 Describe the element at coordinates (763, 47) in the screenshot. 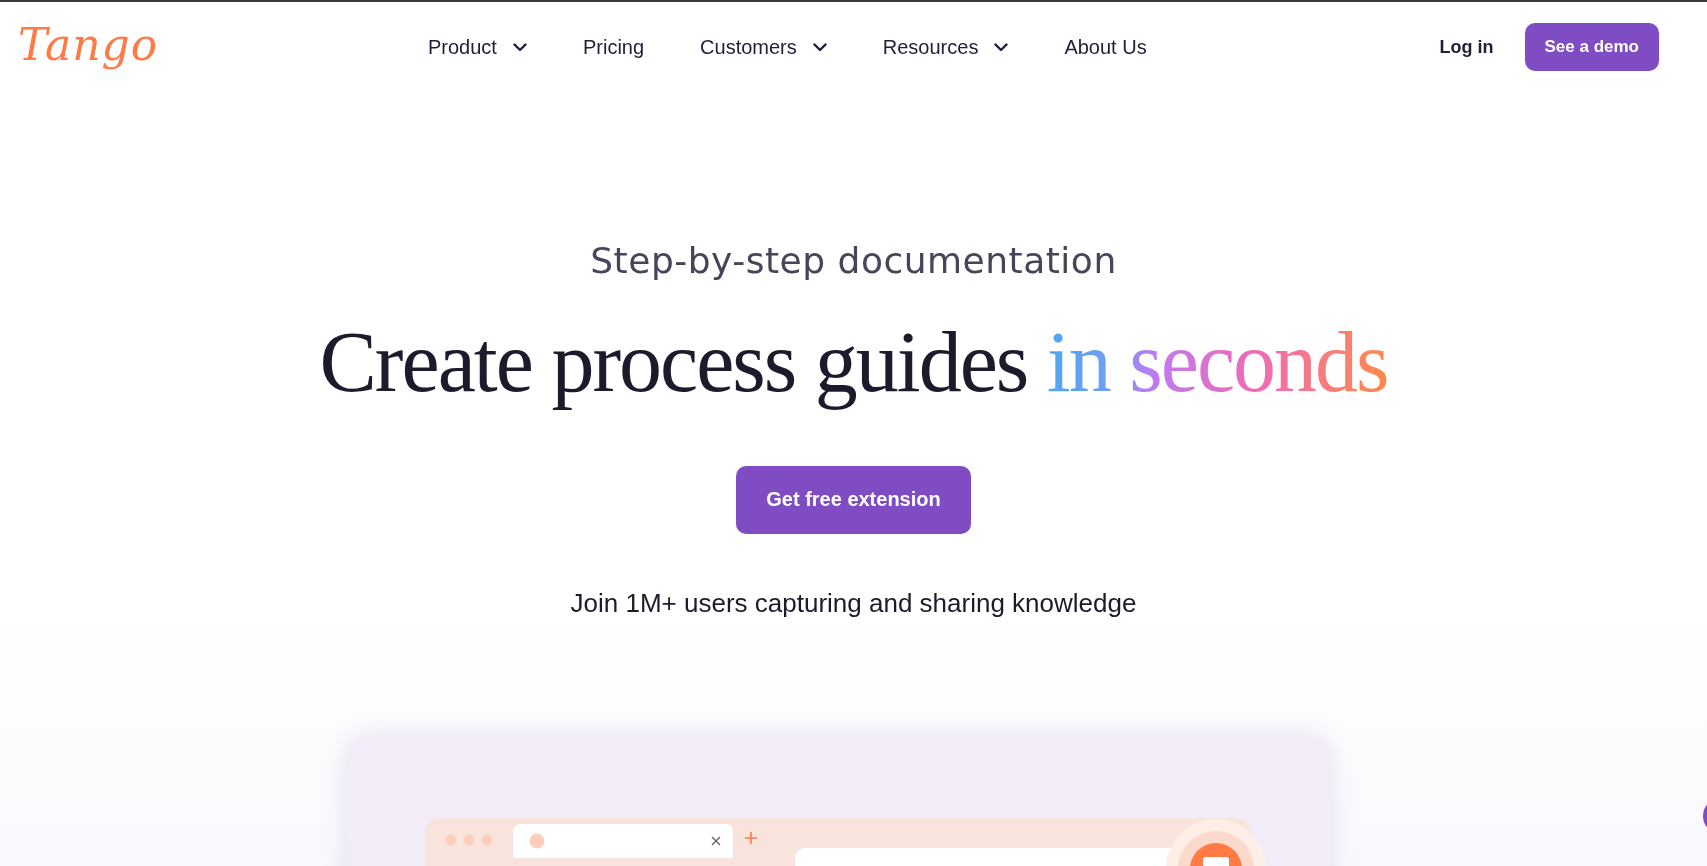

I see `nav-link: Customers` at that location.